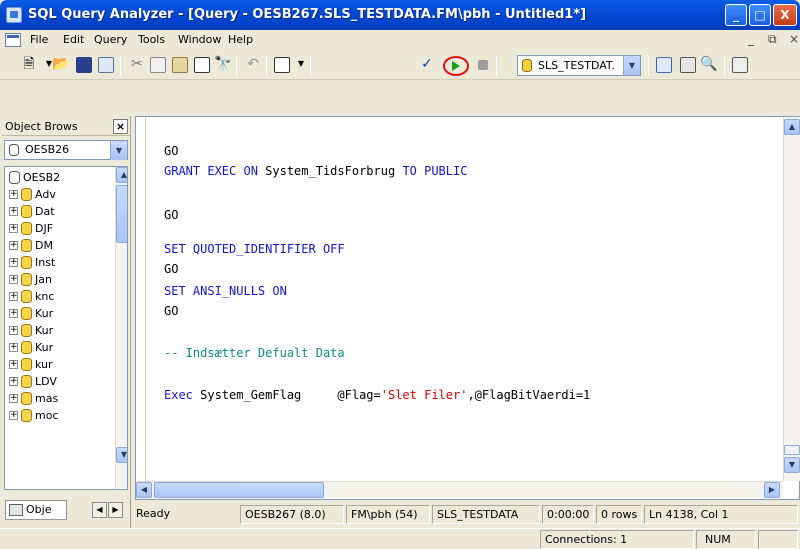  What do you see at coordinates (99, 510) in the screenshot?
I see `tab-prev-icon: ◀` at bounding box center [99, 510].